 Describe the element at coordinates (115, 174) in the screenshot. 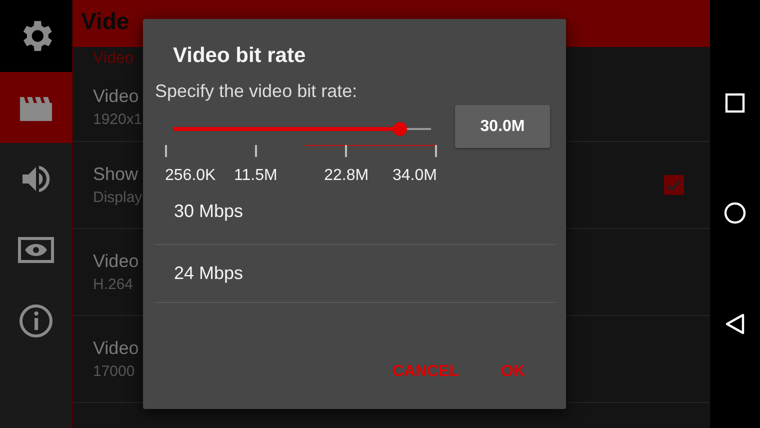

I see `setting-title: Show` at that location.